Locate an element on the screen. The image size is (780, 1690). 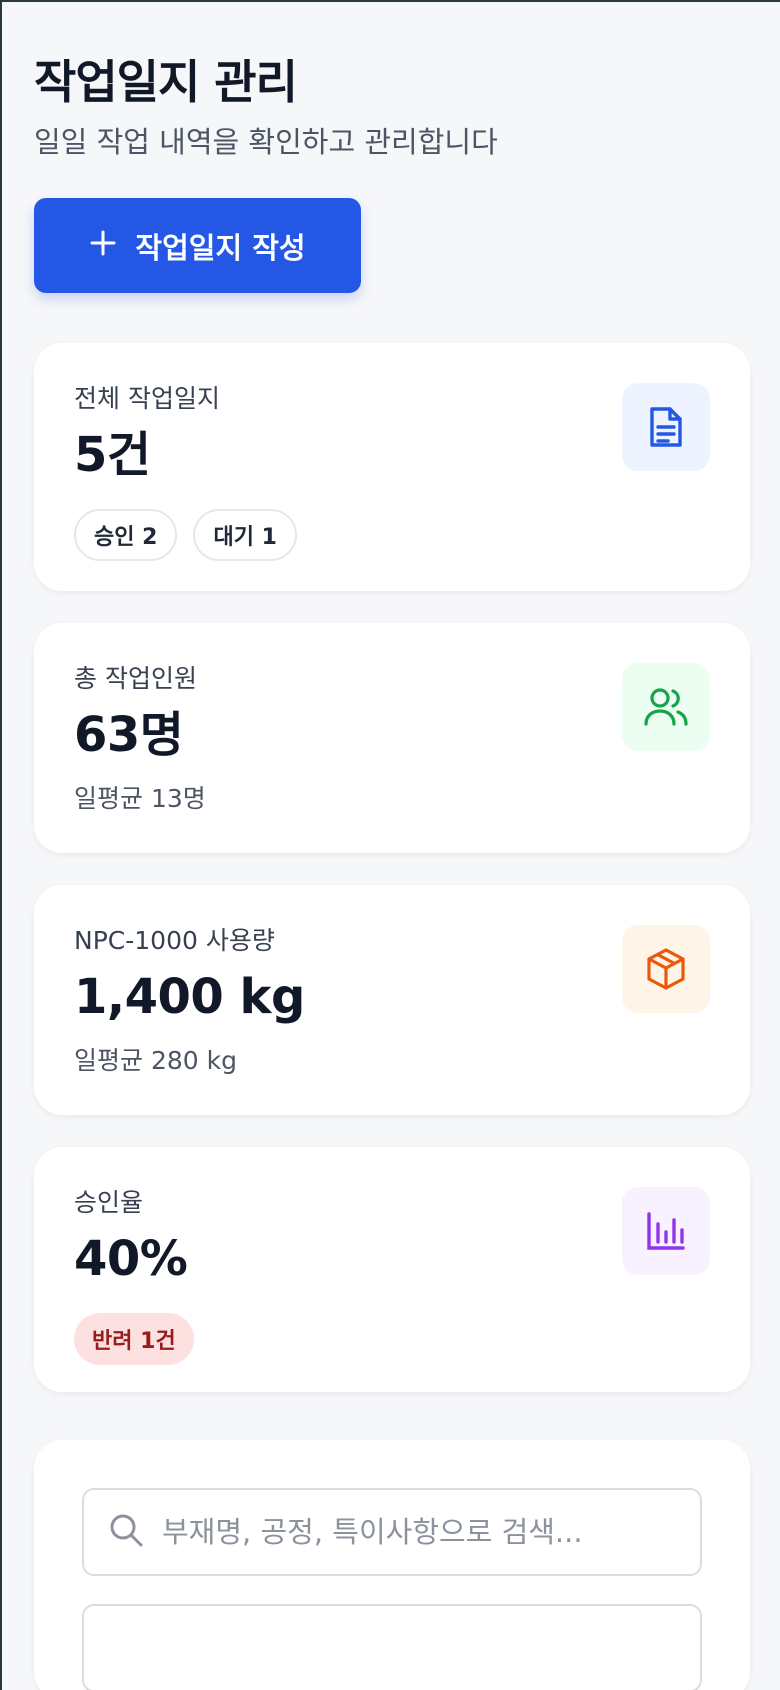
filter-field is located at coordinates (392, 1647).